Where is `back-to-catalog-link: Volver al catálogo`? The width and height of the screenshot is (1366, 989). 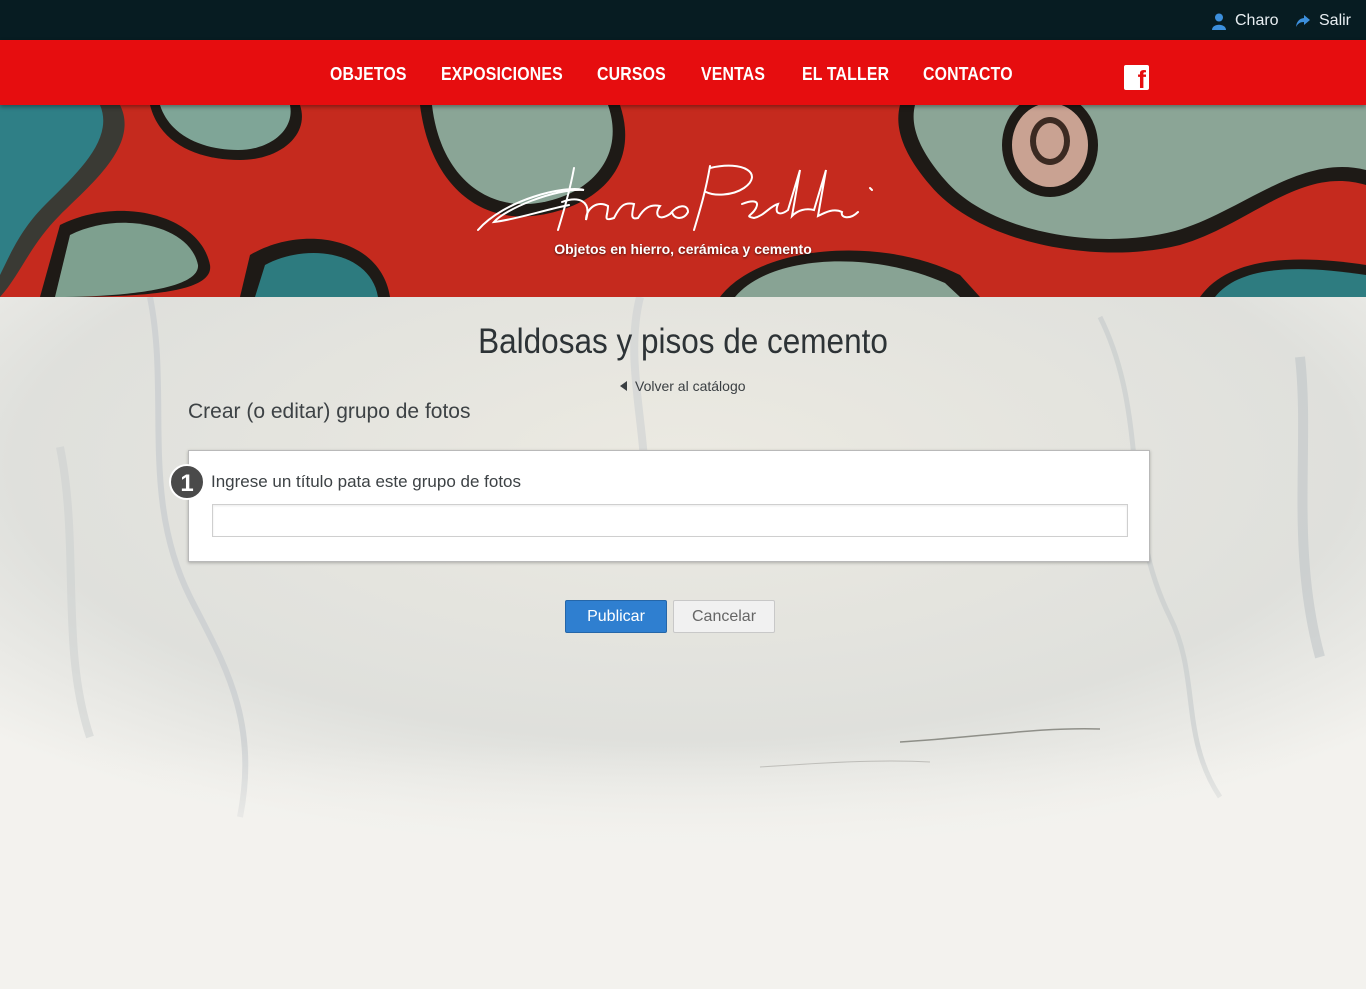
back-to-catalog-link: Volver al catálogo is located at coordinates (683, 386).